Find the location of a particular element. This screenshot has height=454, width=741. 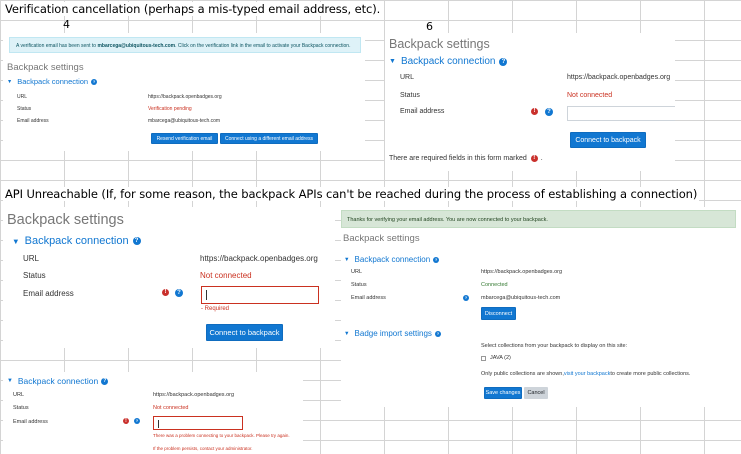

cell-number-6: 6 is located at coordinates (429, 26).